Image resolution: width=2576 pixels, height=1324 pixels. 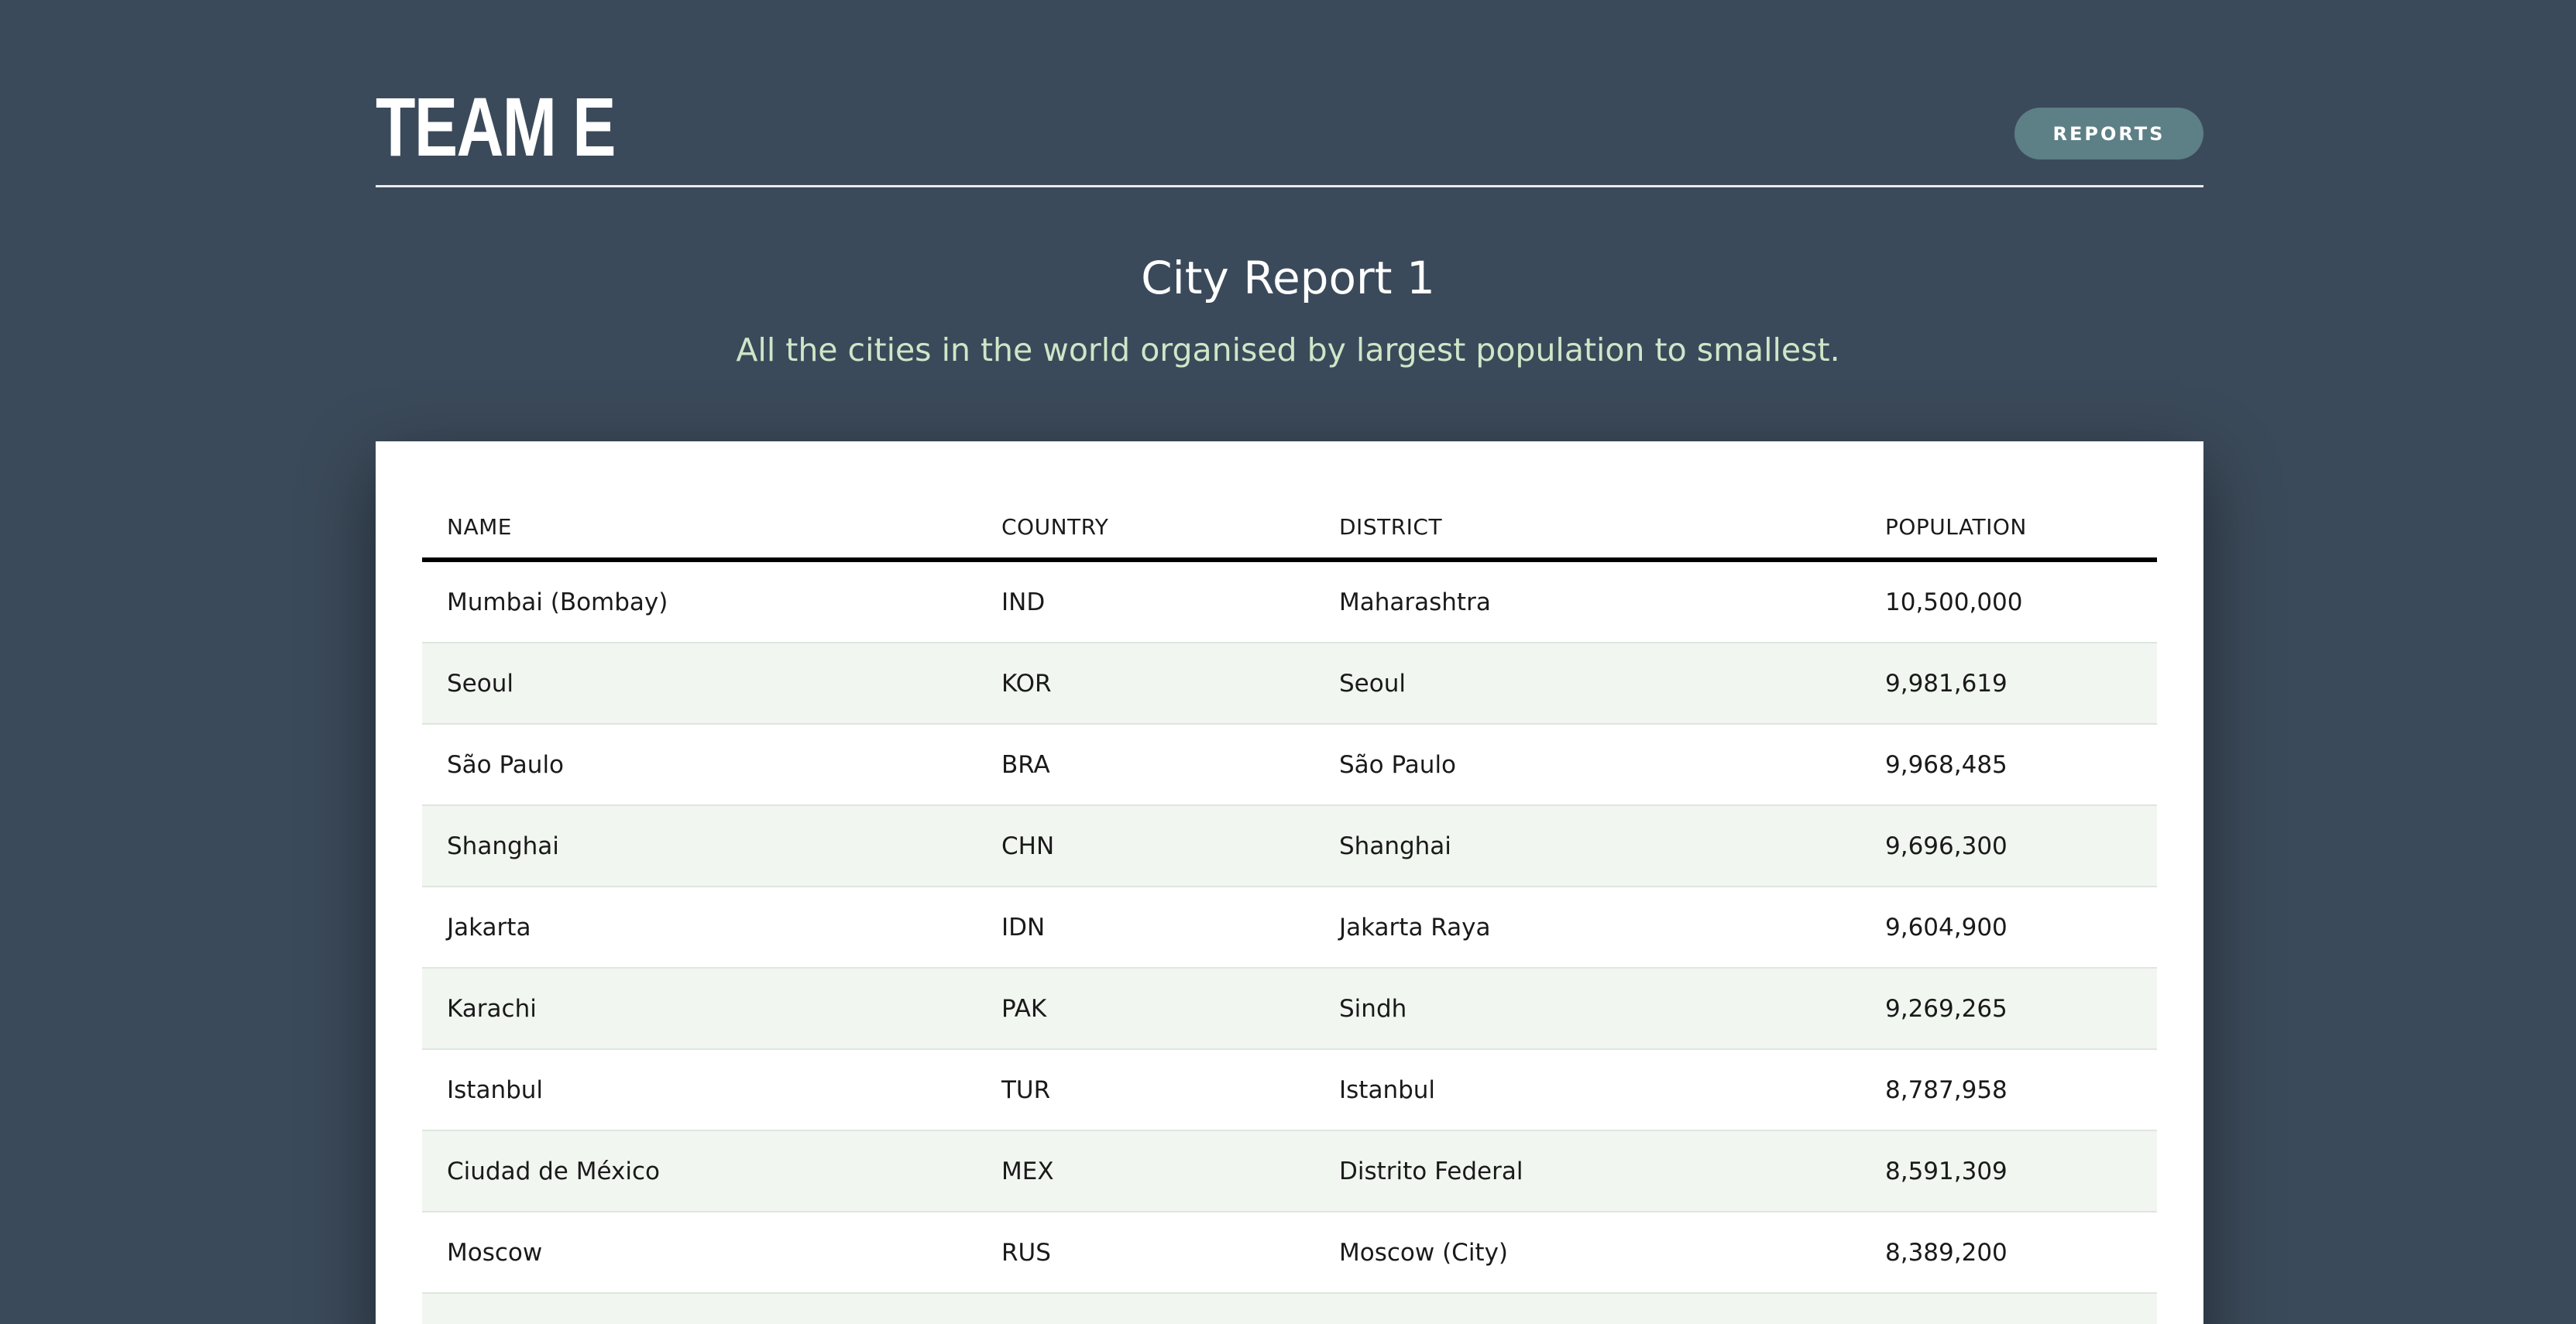 What do you see at coordinates (496, 127) in the screenshot?
I see `brand-logo: TEAM E` at bounding box center [496, 127].